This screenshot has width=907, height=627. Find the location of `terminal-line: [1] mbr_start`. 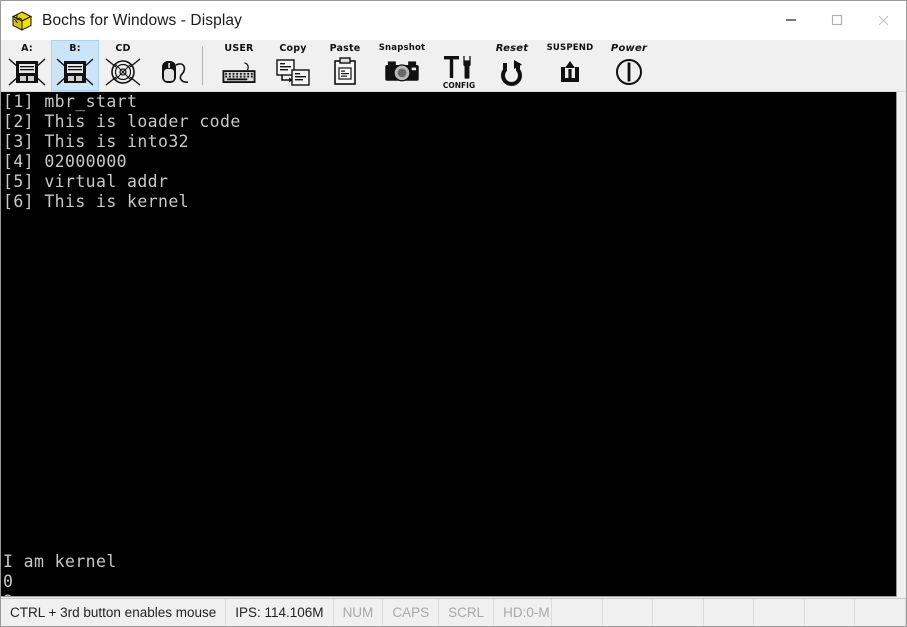

terminal-line: [1] mbr_start is located at coordinates (70, 101).